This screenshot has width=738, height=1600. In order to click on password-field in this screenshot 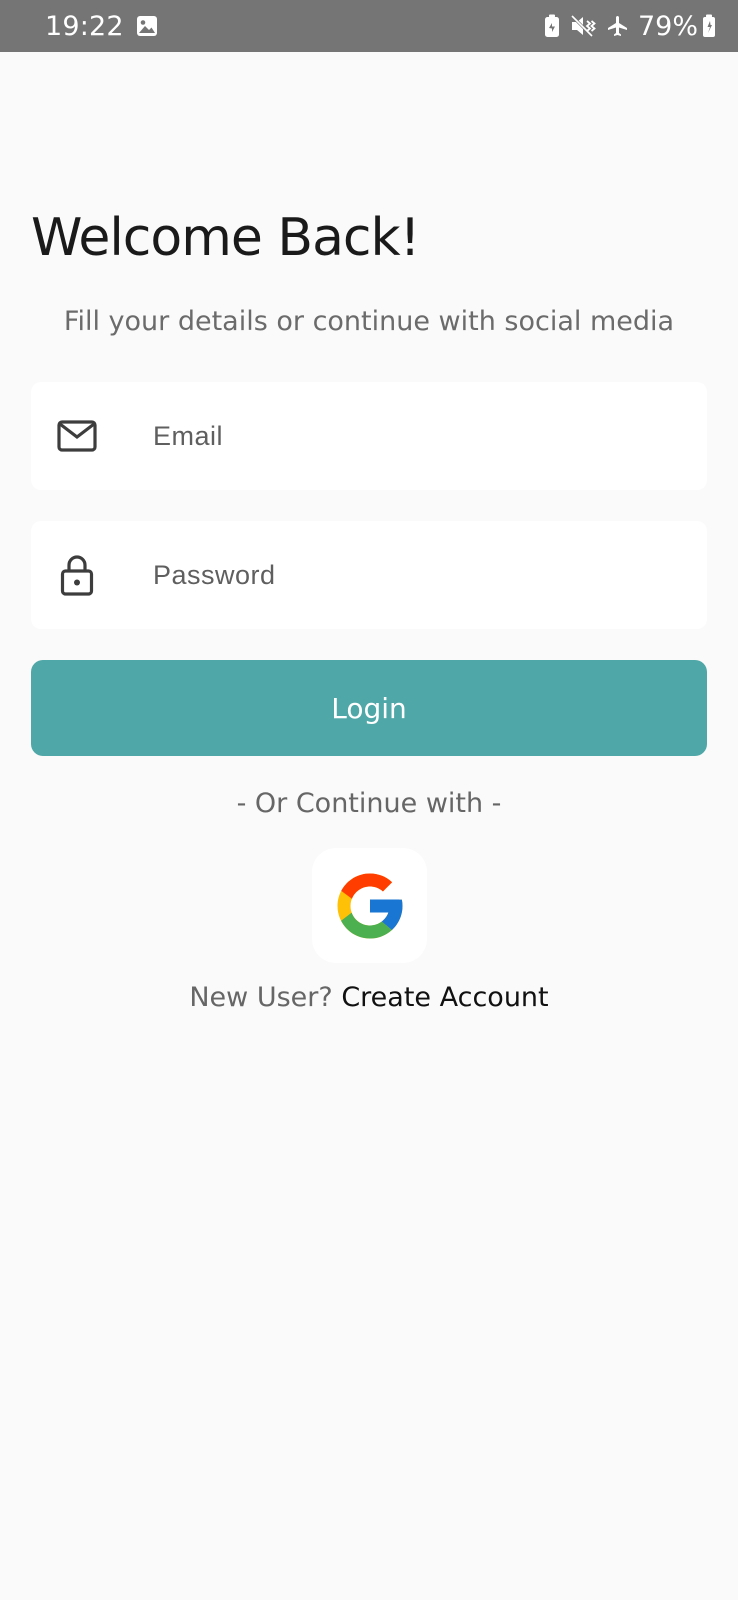, I will do `click(413, 575)`.